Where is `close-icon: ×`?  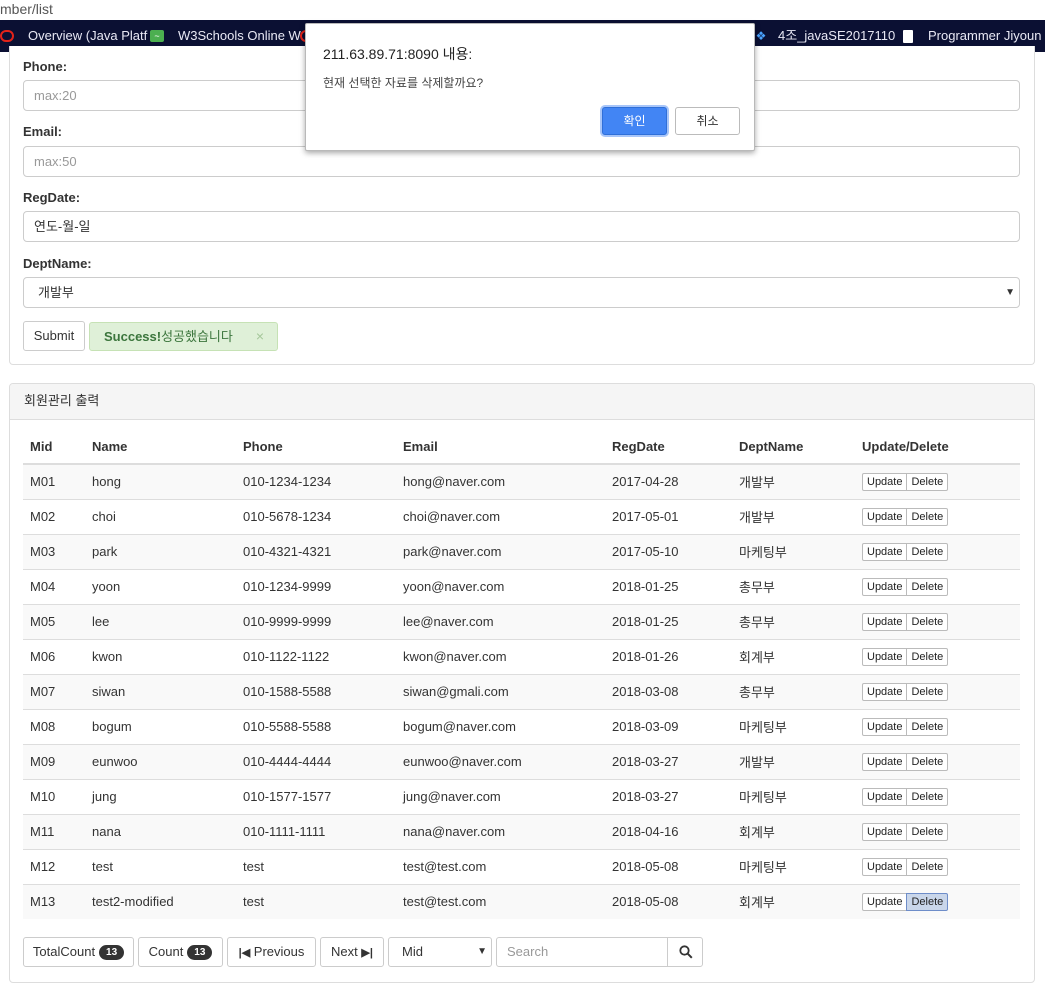
close-icon: × is located at coordinates (260, 336).